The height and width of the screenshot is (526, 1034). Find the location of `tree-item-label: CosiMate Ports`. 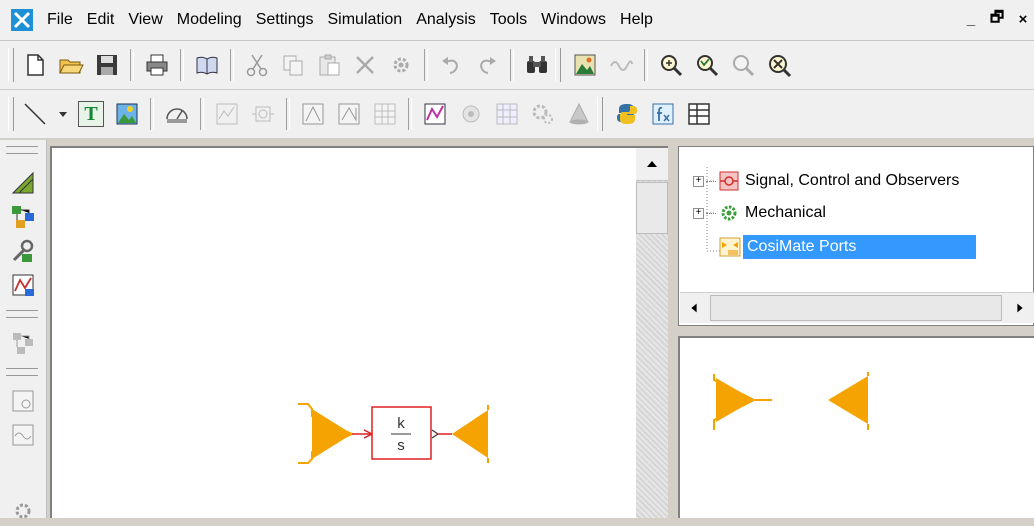

tree-item-label: CosiMate Ports is located at coordinates (860, 247).